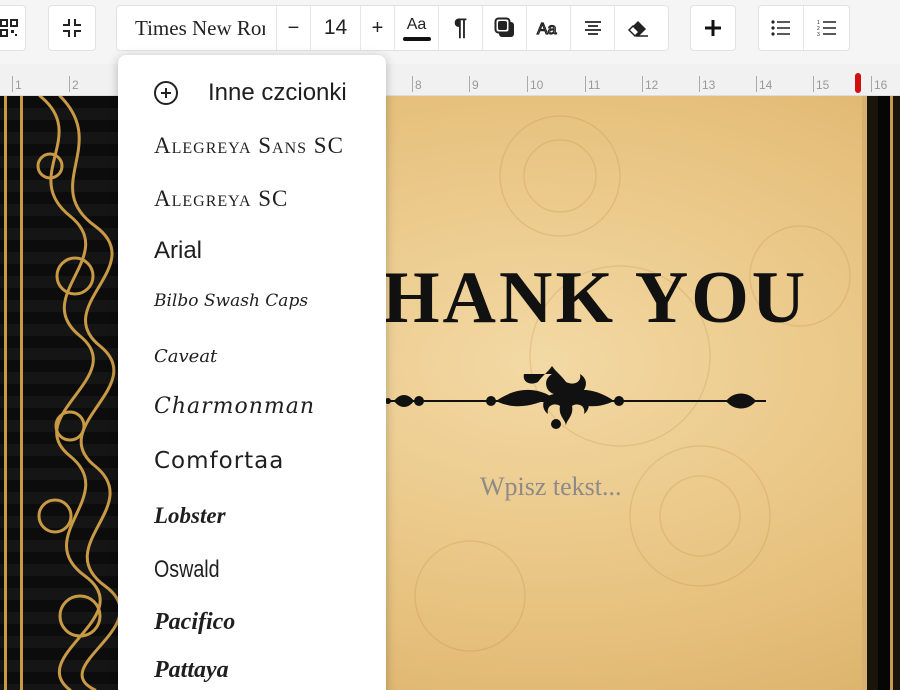  Describe the element at coordinates (416, 38) in the screenshot. I see `text-color-swatch` at that location.